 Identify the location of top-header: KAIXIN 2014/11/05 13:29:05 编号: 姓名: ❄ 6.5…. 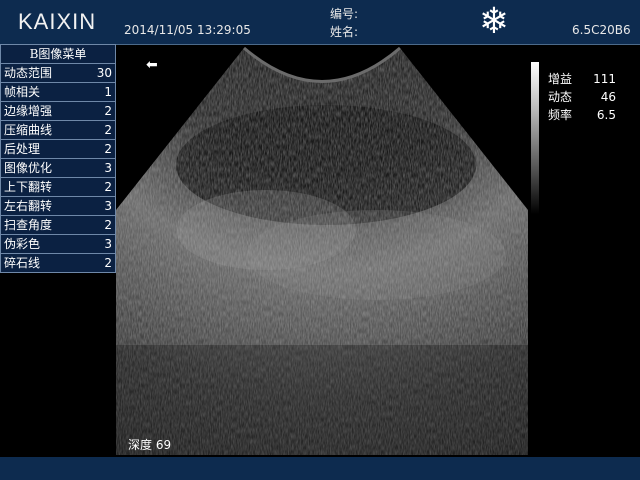
(320, 22).